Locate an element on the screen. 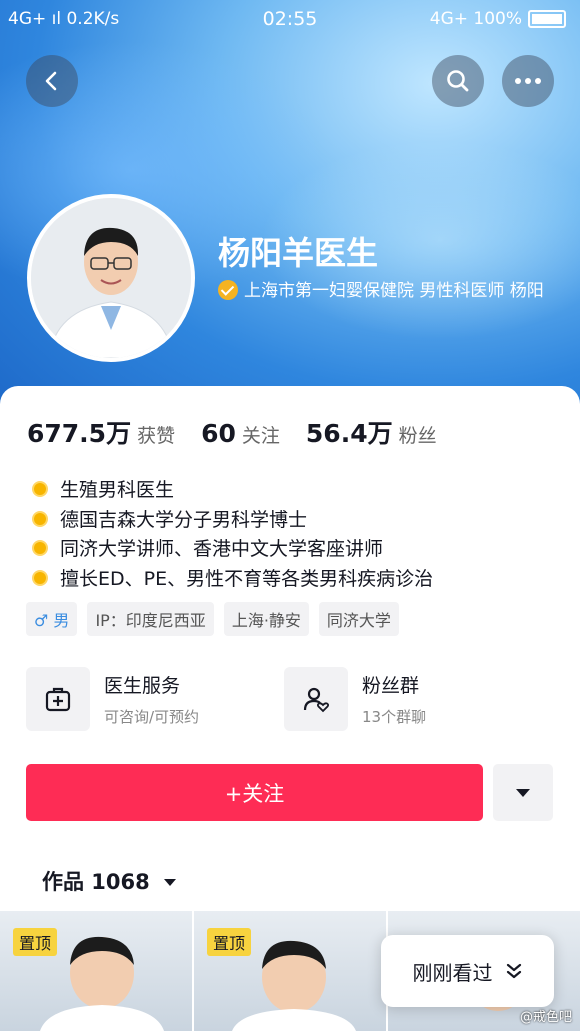 The height and width of the screenshot is (1031, 580). service-subtitle: 可咨询/可预约 is located at coordinates (152, 717).